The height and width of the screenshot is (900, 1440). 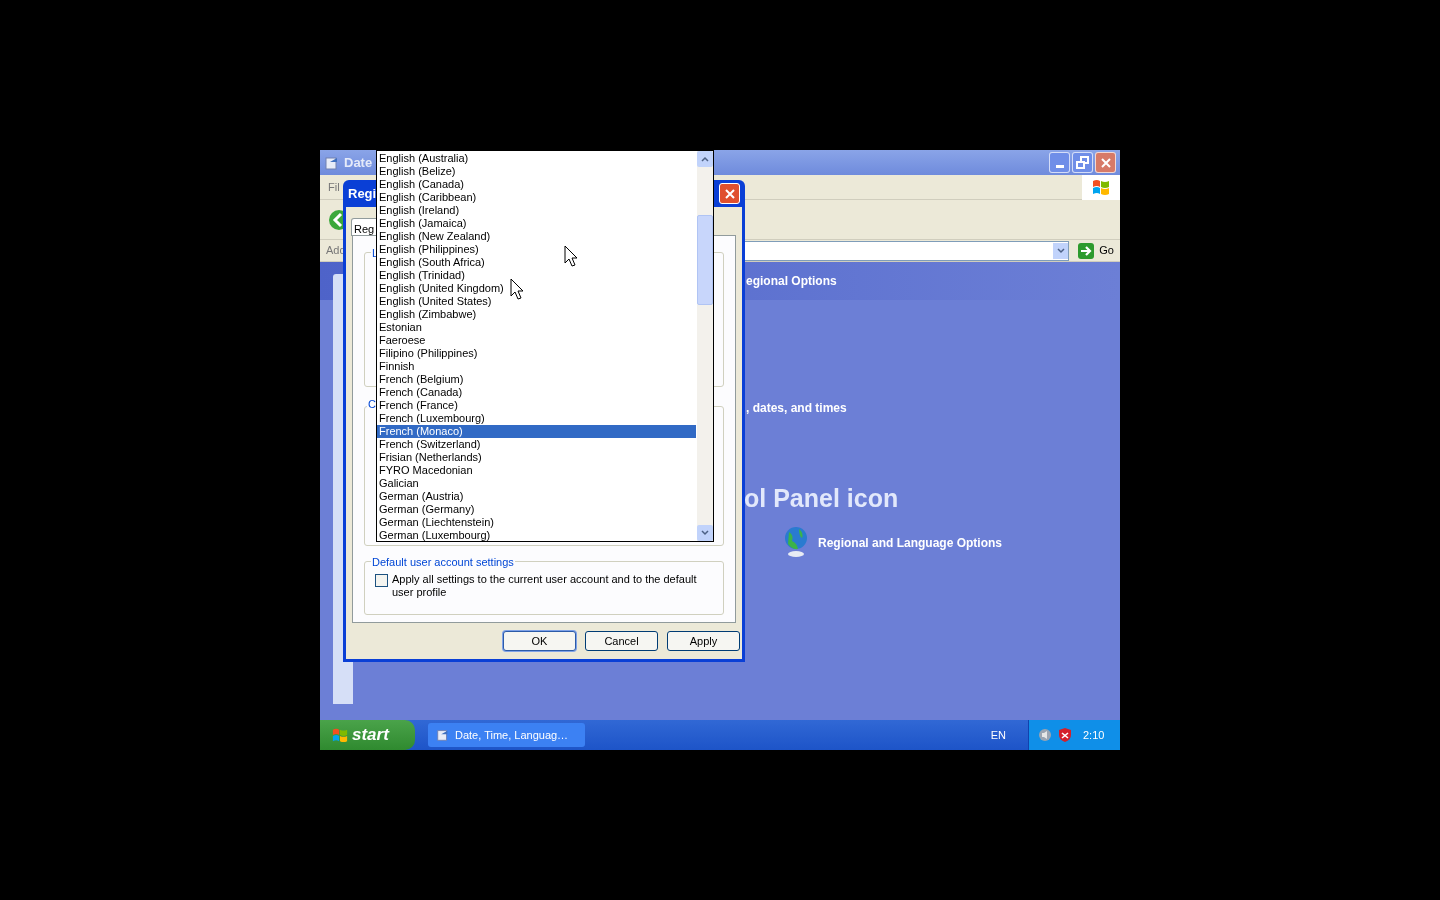 I want to click on checkbox-label: Apply all settings to the current user account and to the default user profile, so click(x=545, y=586).